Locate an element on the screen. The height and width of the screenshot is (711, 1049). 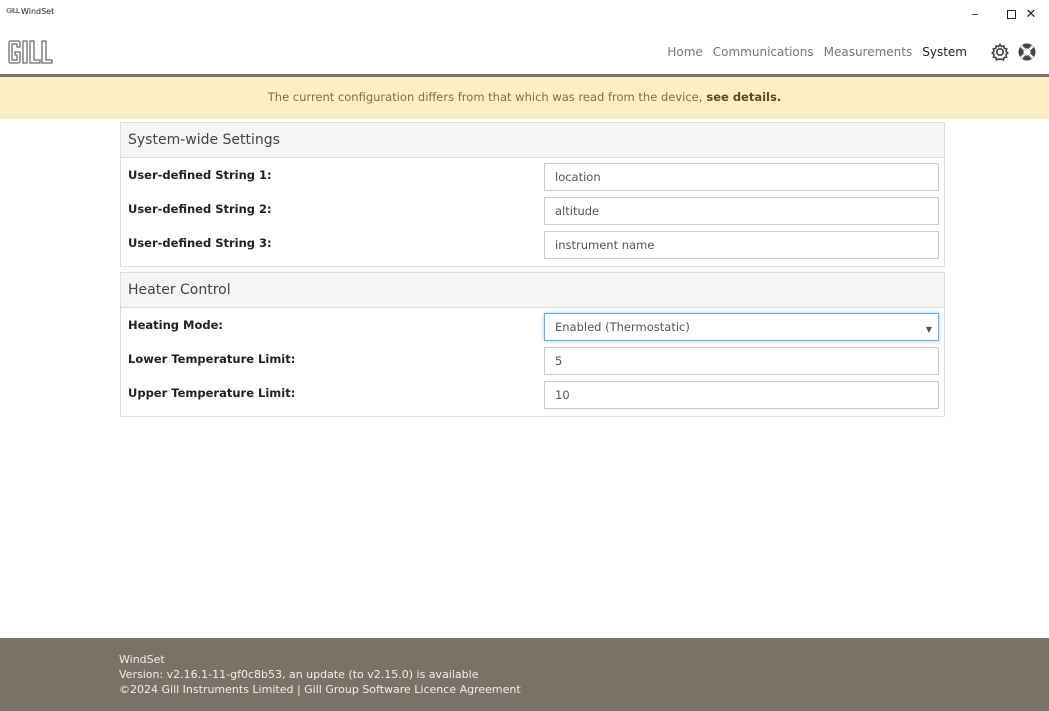
user-string-2-input: altitude is located at coordinates (741, 211).